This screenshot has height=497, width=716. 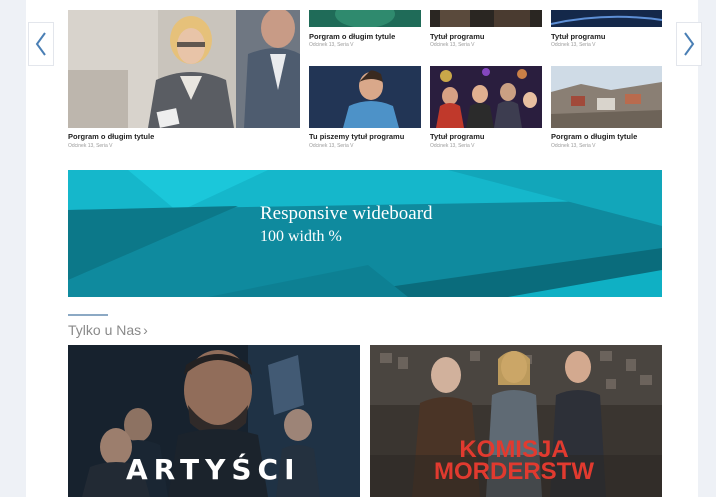 I want to click on section-title-link: Tylko u Nas ›, so click(x=108, y=330).